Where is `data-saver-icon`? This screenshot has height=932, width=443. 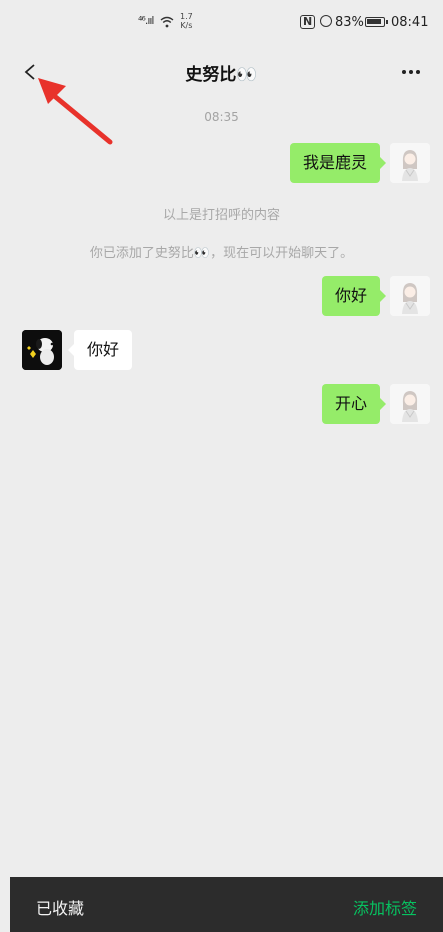 data-saver-icon is located at coordinates (326, 21).